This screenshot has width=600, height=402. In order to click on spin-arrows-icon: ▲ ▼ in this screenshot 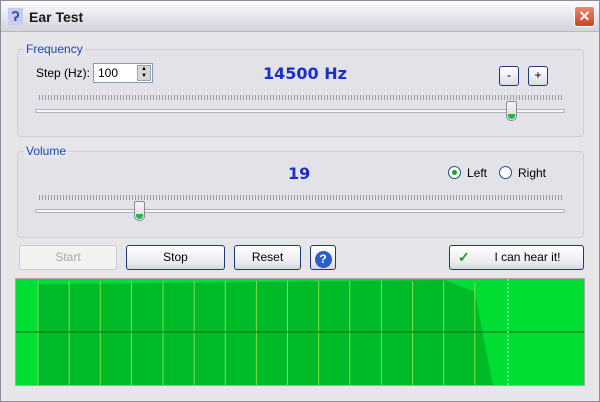, I will do `click(144, 73)`.